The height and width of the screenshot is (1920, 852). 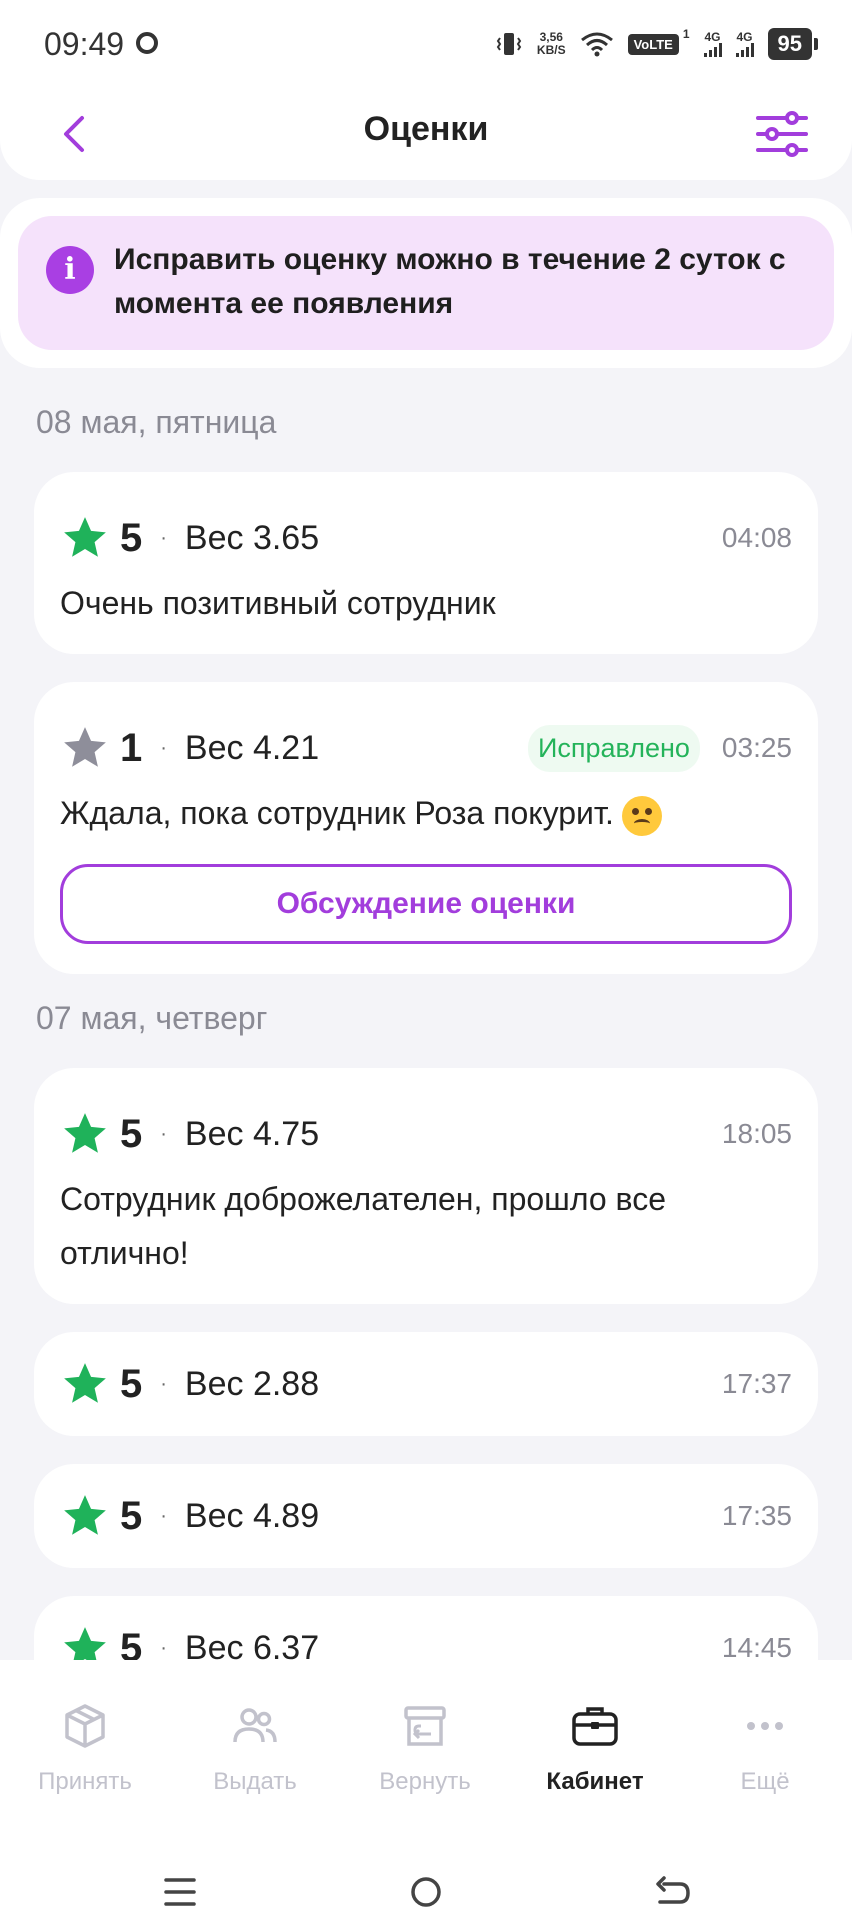 I want to click on info-icon: i, so click(x=70, y=270).